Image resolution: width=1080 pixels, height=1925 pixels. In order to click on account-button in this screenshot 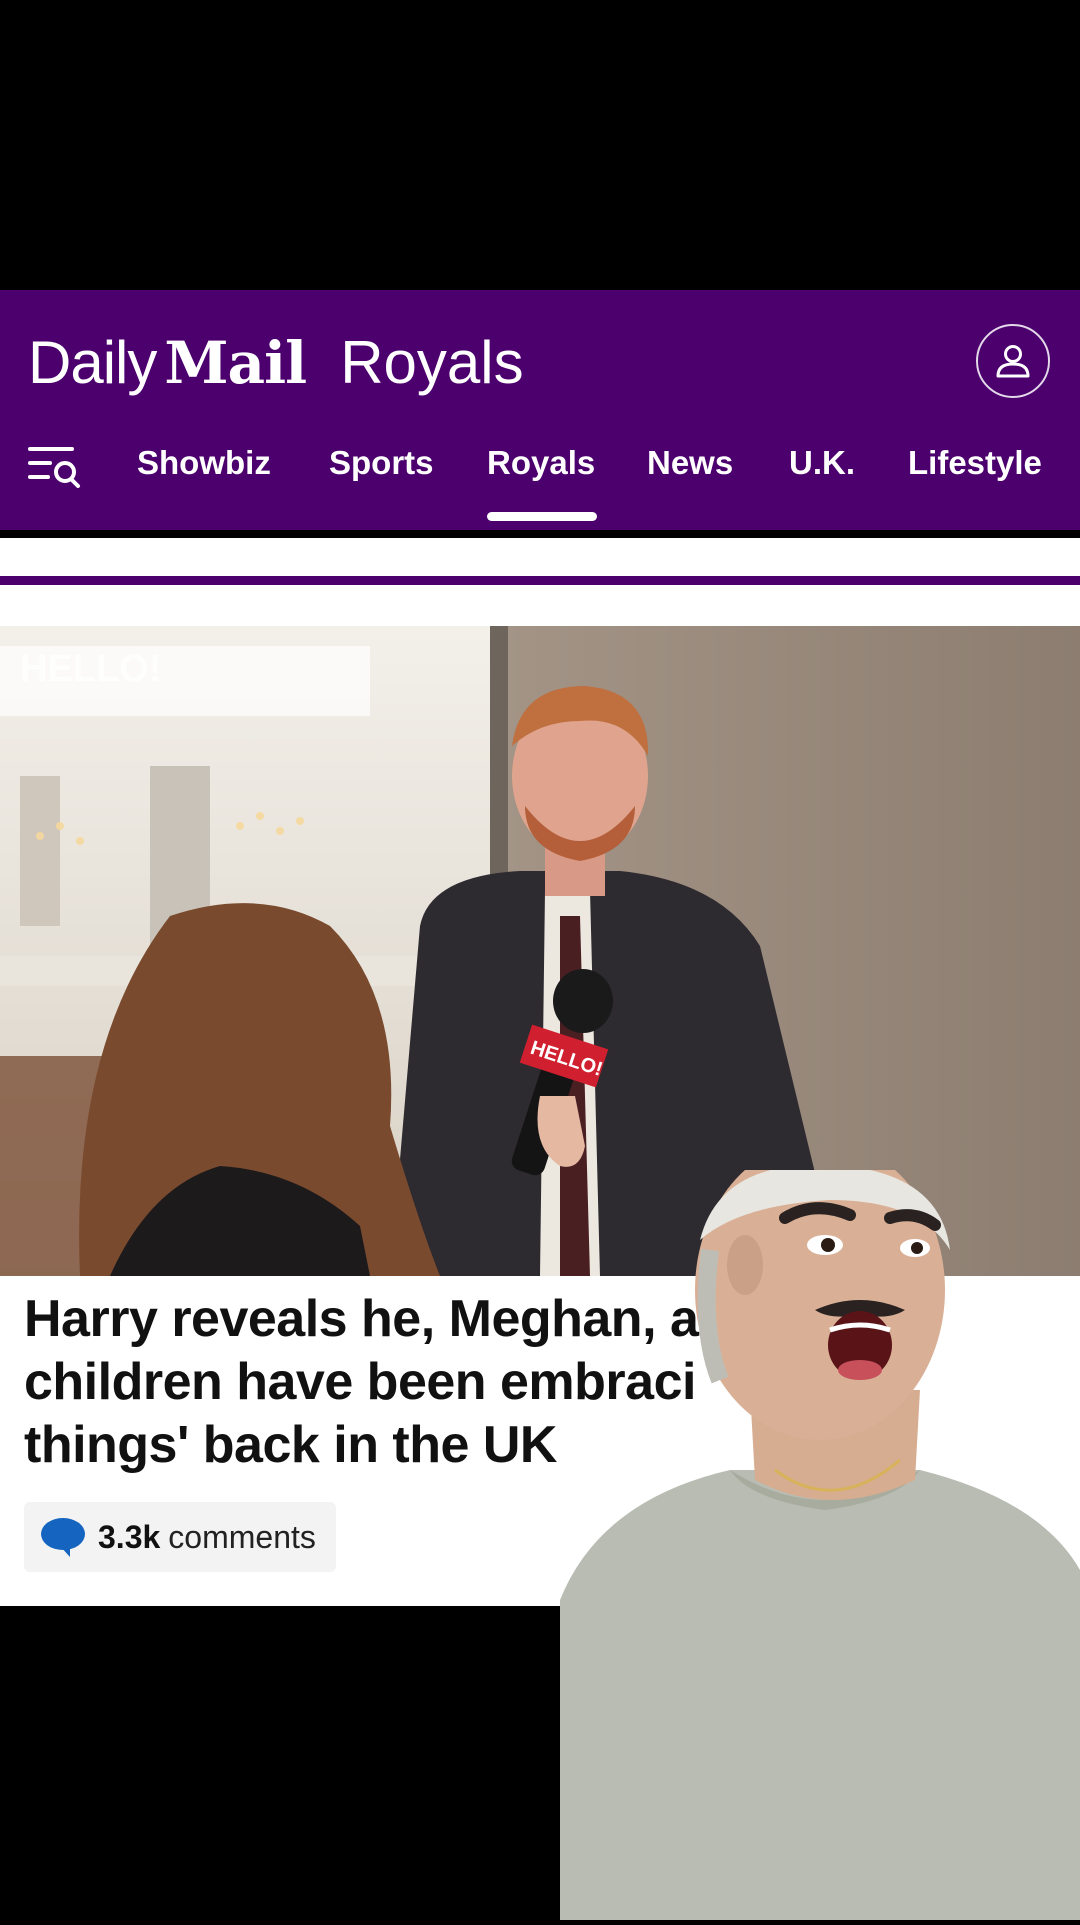, I will do `click(1013, 361)`.